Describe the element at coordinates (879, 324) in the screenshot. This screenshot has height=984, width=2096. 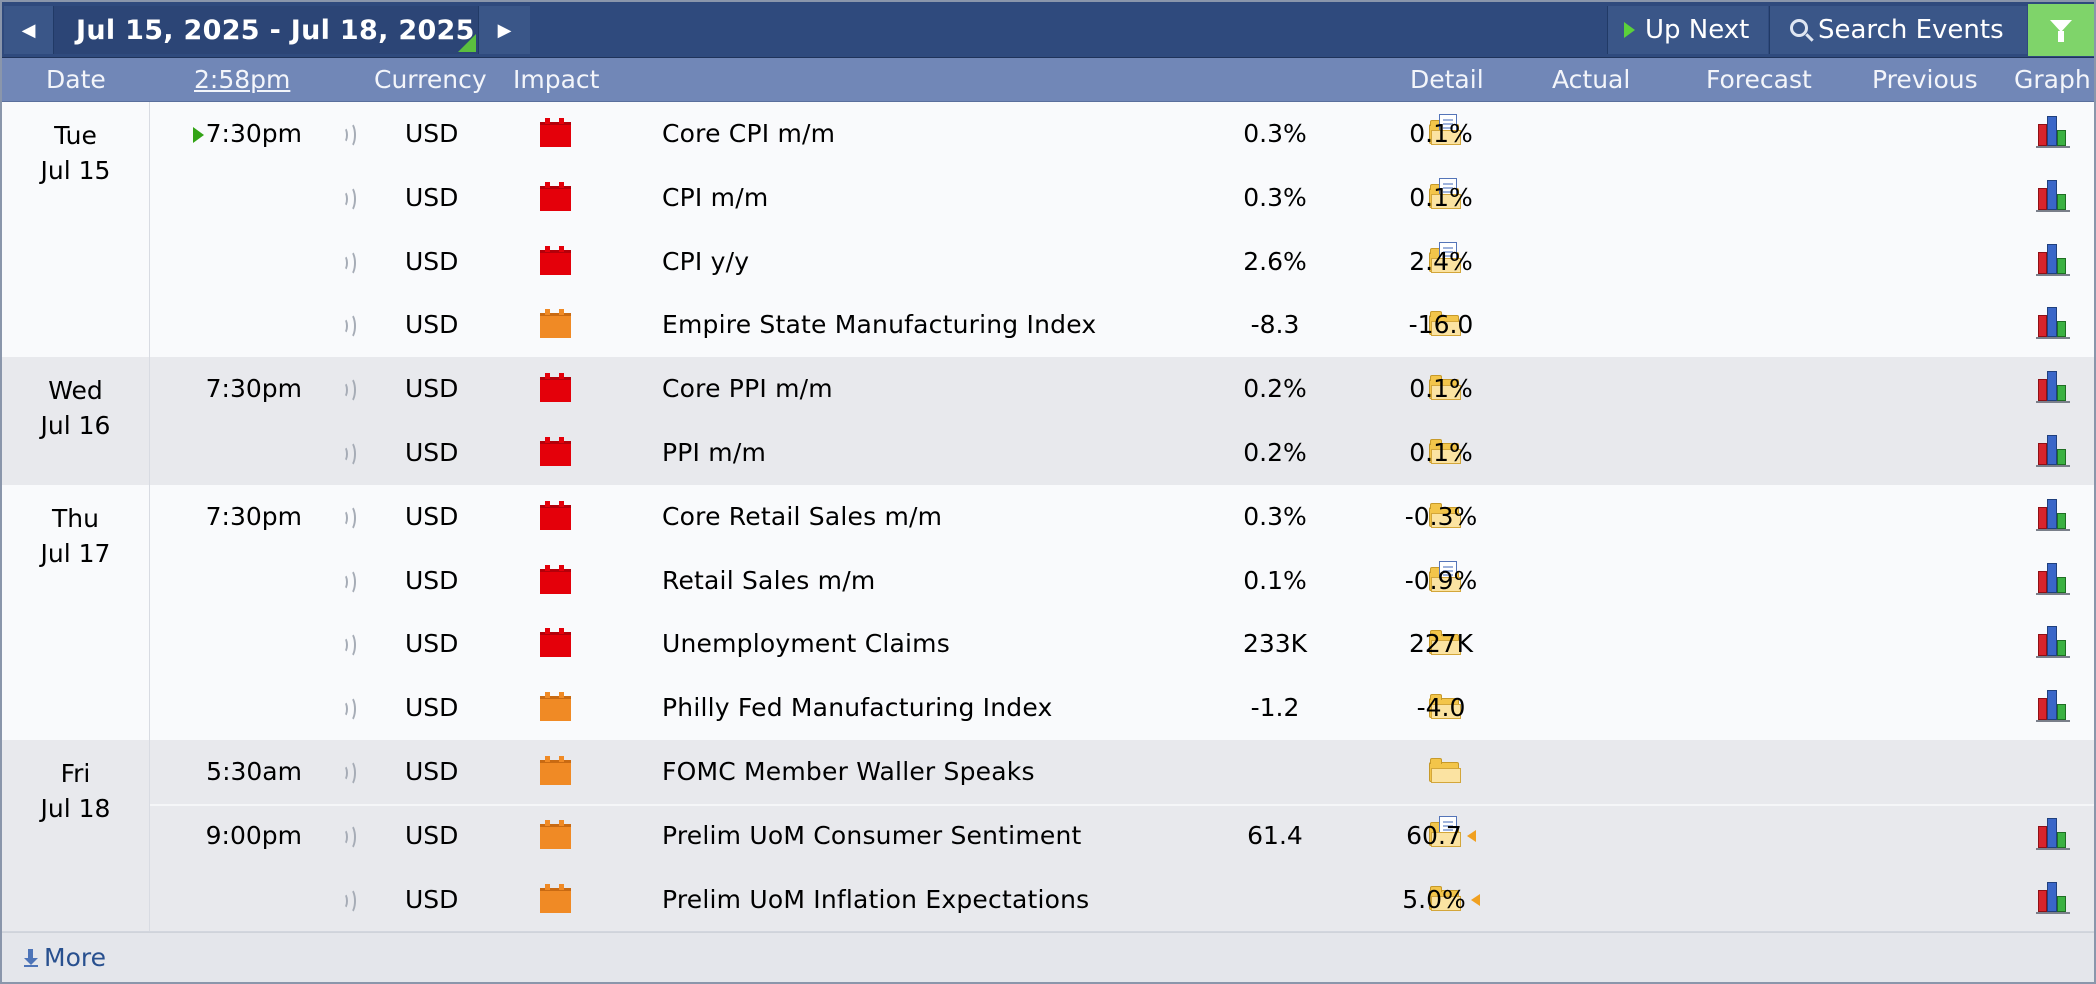
I see `event-title: Empire State Manufacturing Index` at that location.